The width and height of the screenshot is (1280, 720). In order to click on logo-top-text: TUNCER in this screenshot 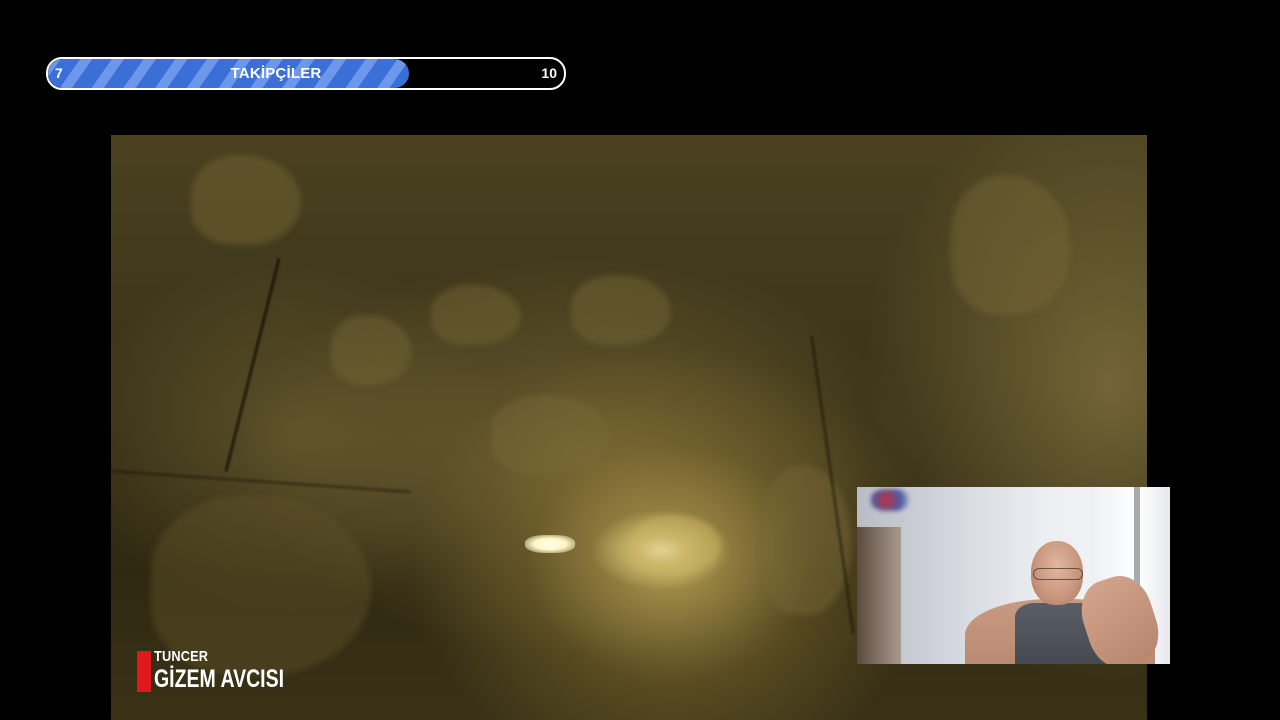, I will do `click(181, 656)`.